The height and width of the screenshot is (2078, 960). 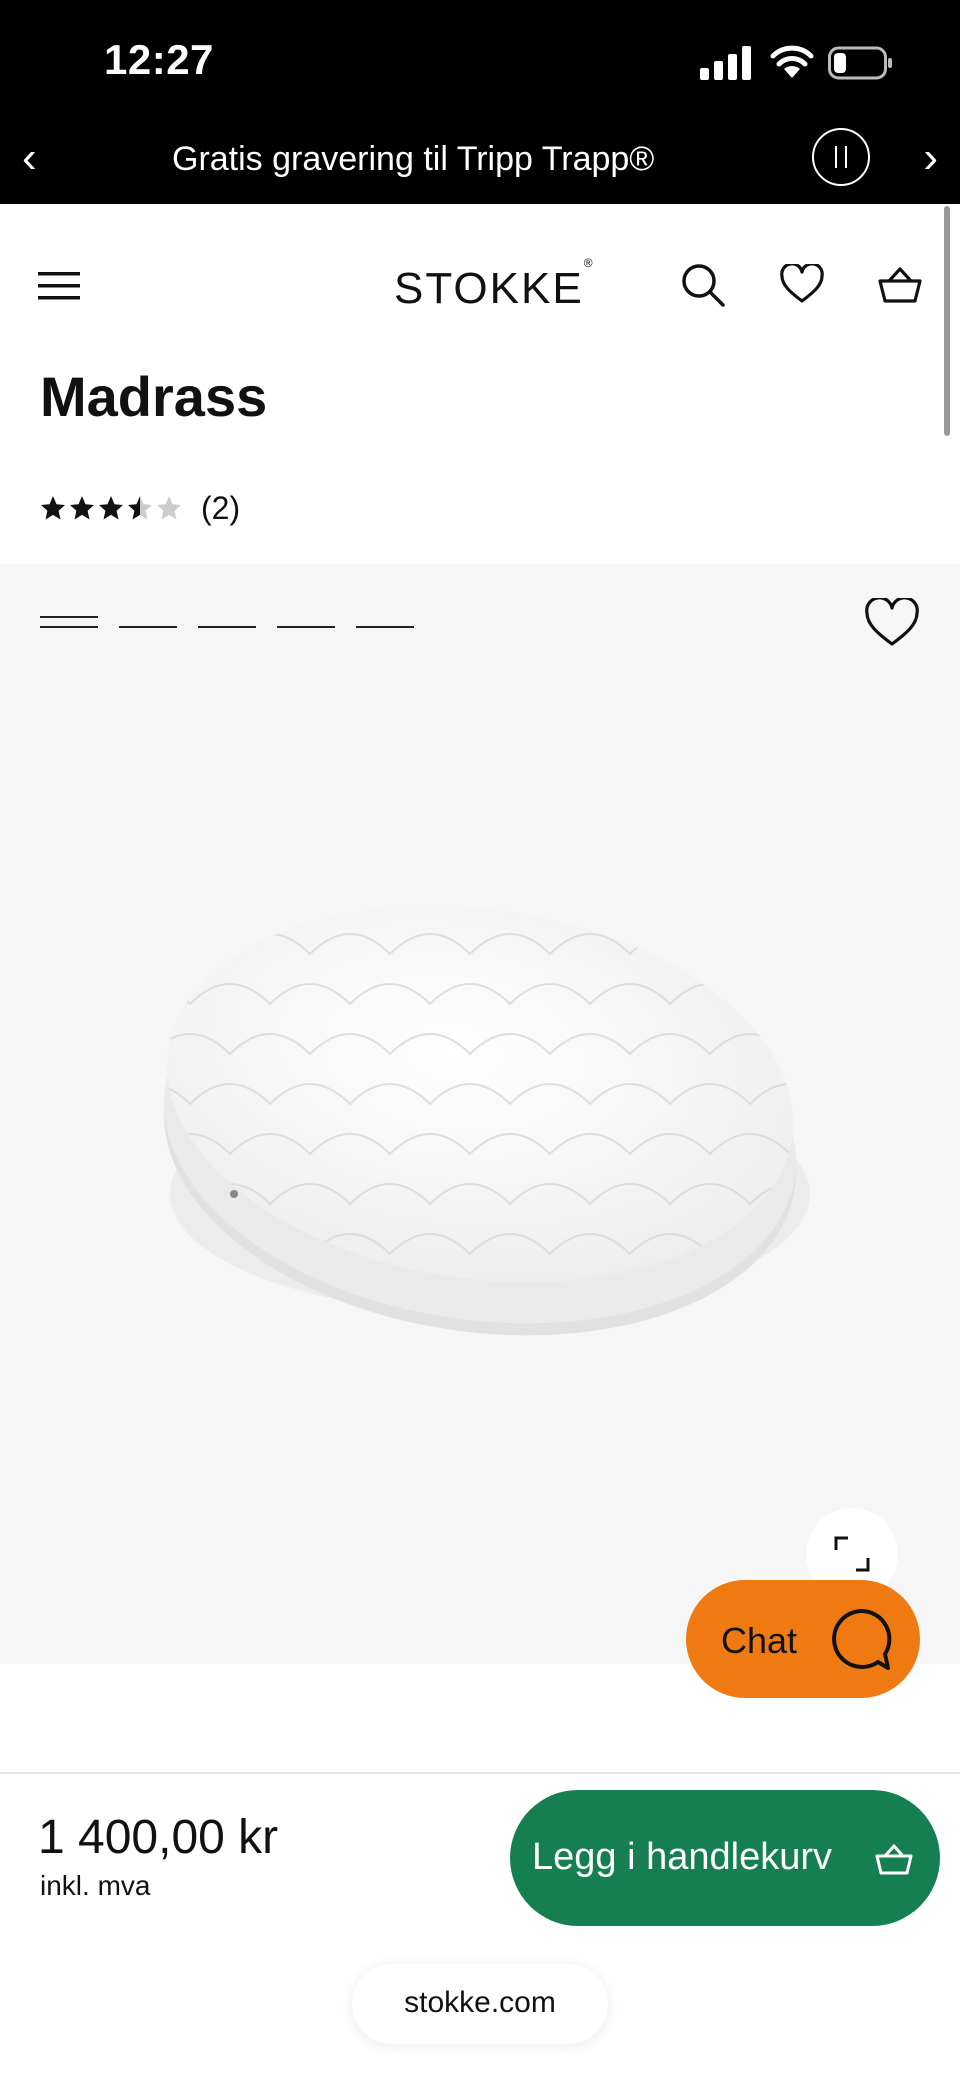 What do you see at coordinates (29, 158) in the screenshot?
I see `promo-prev-button: ‹` at bounding box center [29, 158].